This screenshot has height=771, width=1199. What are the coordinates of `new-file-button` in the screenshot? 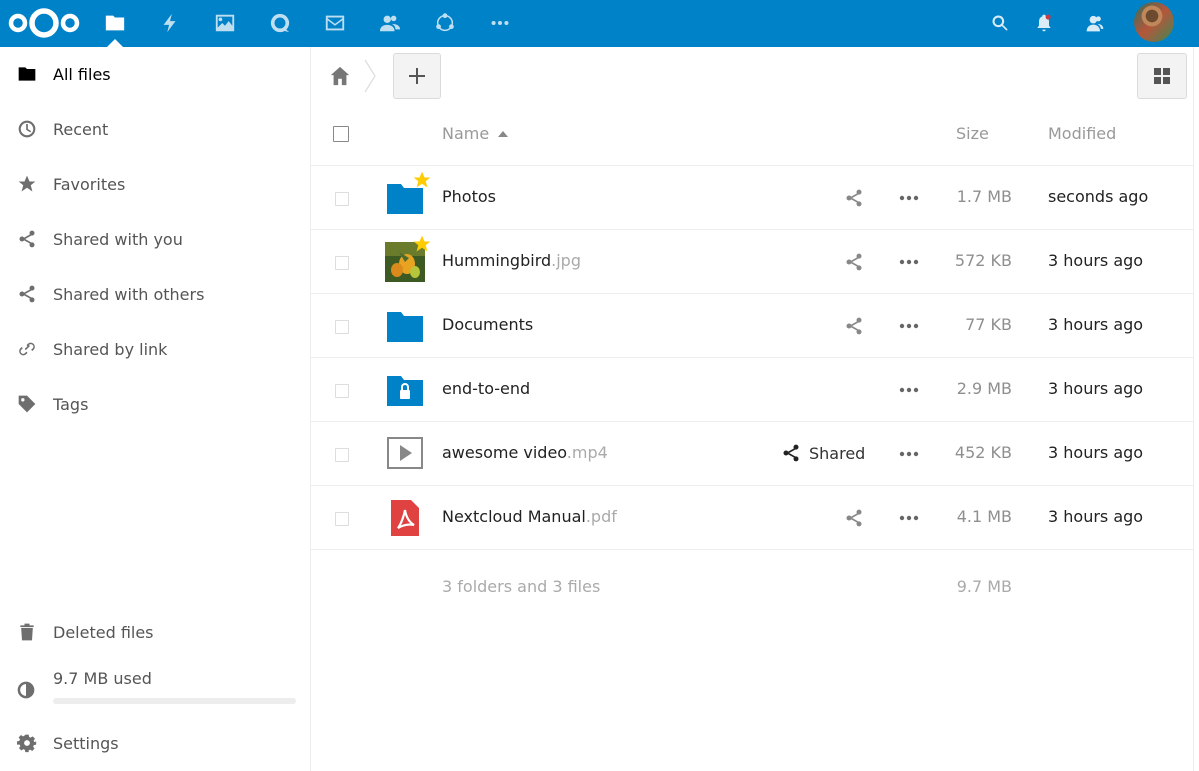 It's located at (417, 76).